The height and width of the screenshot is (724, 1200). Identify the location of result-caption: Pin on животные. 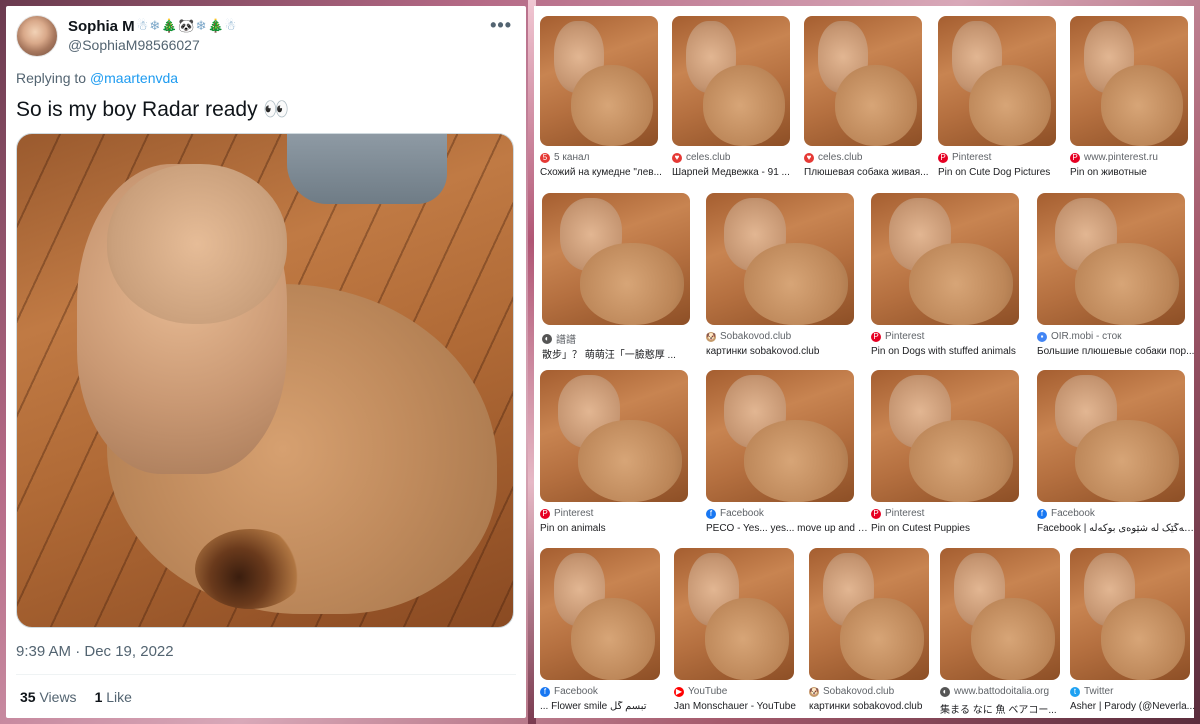
(1135, 172).